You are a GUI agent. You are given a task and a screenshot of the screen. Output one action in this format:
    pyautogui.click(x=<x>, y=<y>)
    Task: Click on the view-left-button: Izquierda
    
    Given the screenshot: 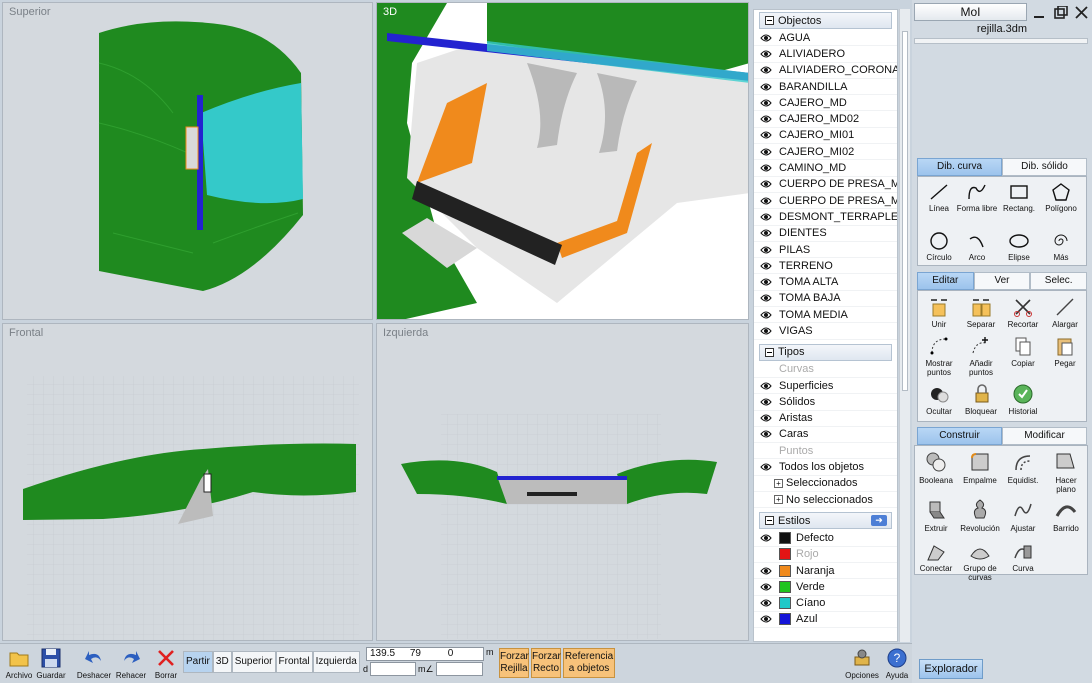 What is the action you would take?
    pyautogui.click(x=336, y=662)
    